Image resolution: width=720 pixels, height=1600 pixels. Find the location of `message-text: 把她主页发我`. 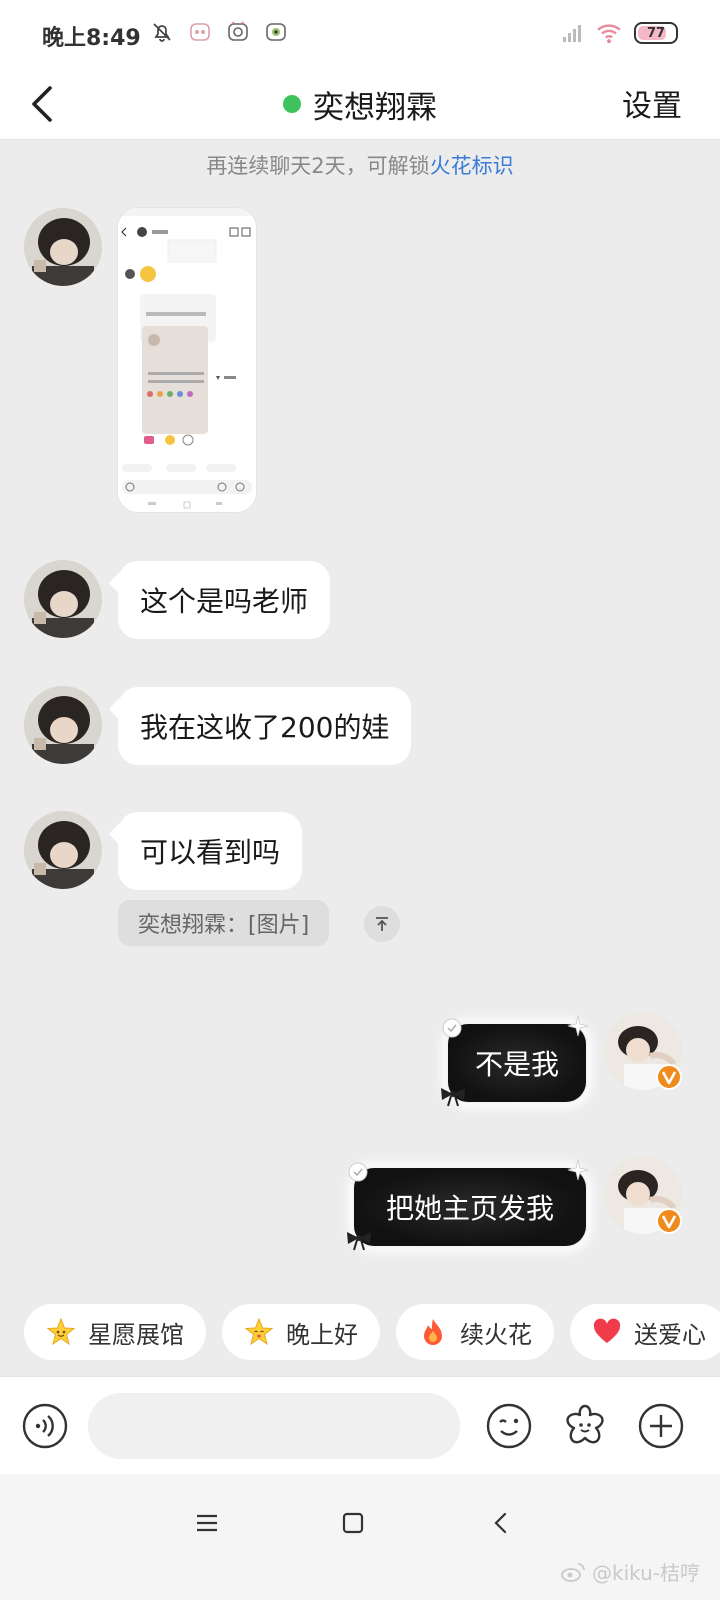

message-text: 把她主页发我 is located at coordinates (469, 1208).